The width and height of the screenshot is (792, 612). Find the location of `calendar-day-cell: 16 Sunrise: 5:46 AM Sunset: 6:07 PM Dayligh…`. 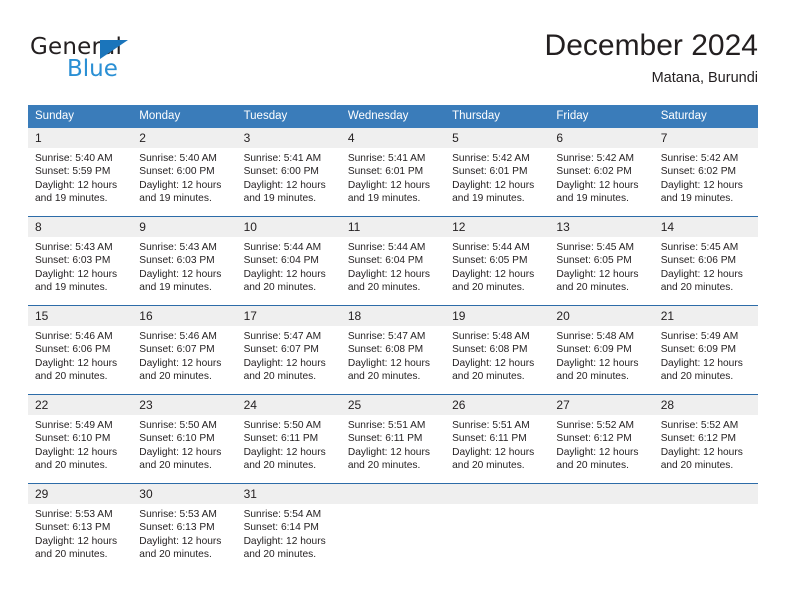

calendar-day-cell: 16 Sunrise: 5:46 AM Sunset: 6:07 PM Dayligh… is located at coordinates (184, 350).